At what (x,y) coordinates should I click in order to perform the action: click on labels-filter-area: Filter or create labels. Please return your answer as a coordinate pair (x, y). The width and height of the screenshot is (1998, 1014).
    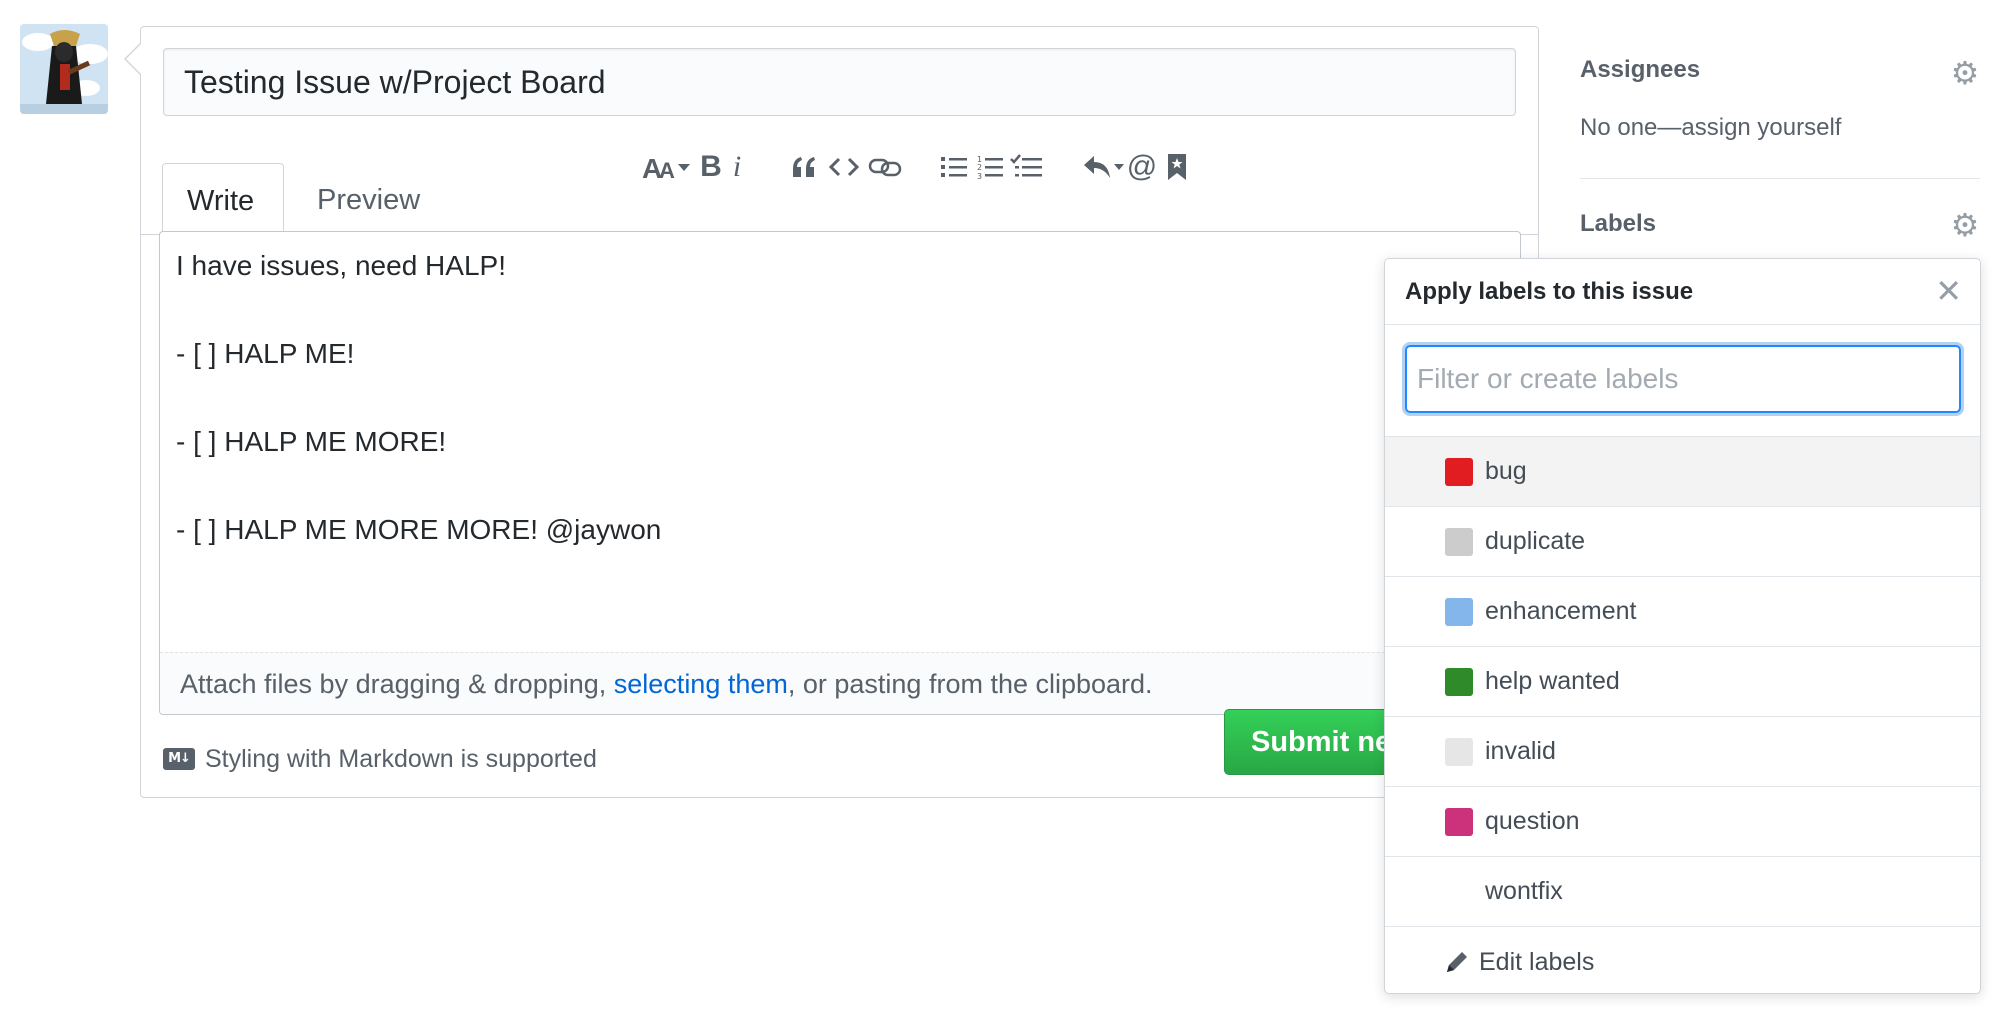
    Looking at the image, I should click on (1682, 381).